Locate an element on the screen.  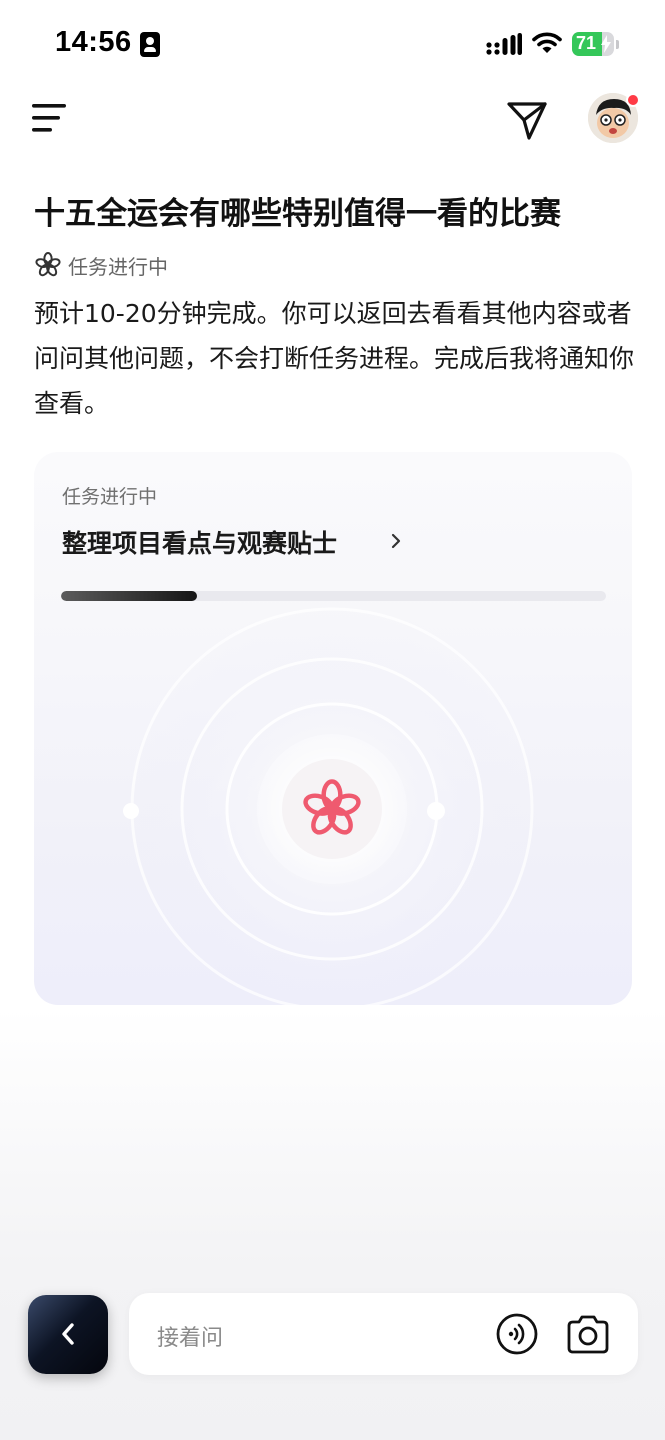
progress-bar-fill is located at coordinates (129, 596).